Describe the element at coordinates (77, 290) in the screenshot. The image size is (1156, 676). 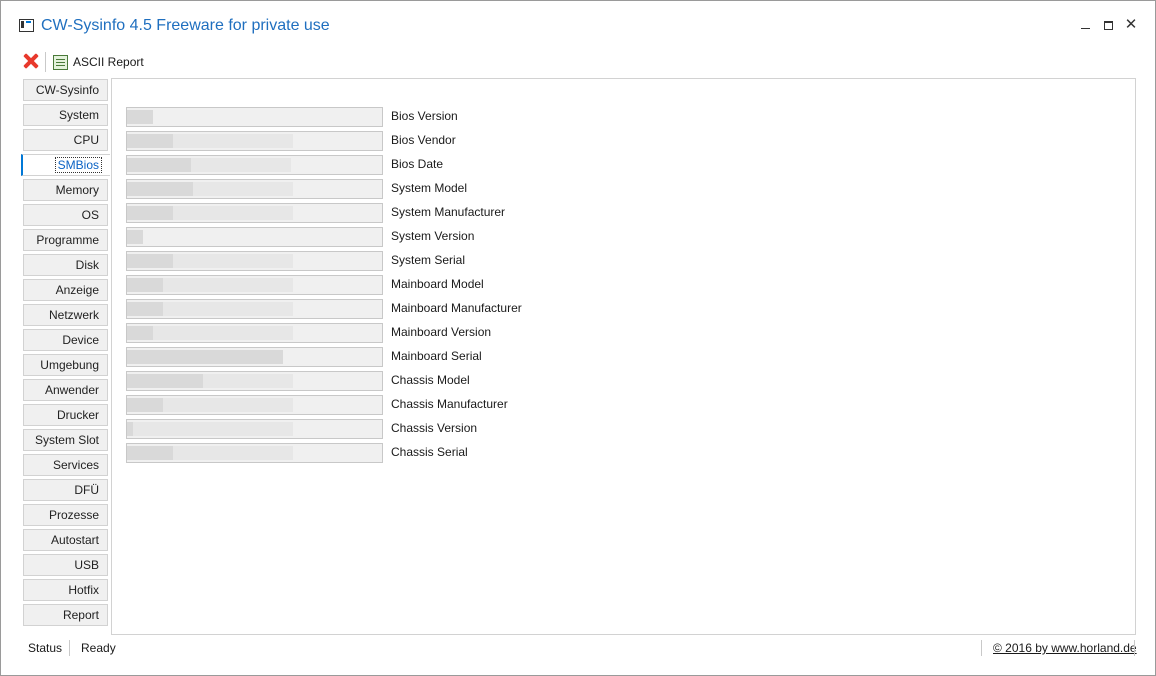
I see `tab-label: Anzeige` at that location.